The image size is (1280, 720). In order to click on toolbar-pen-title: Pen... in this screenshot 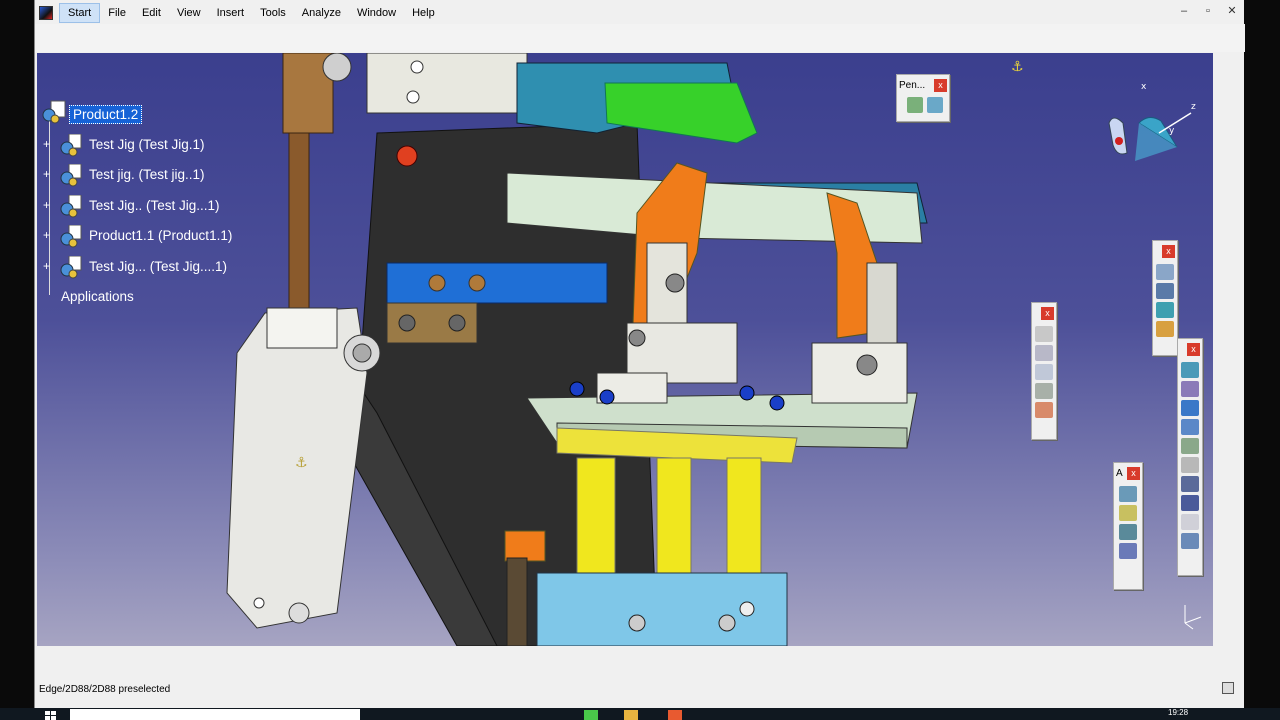, I will do `click(912, 85)`.